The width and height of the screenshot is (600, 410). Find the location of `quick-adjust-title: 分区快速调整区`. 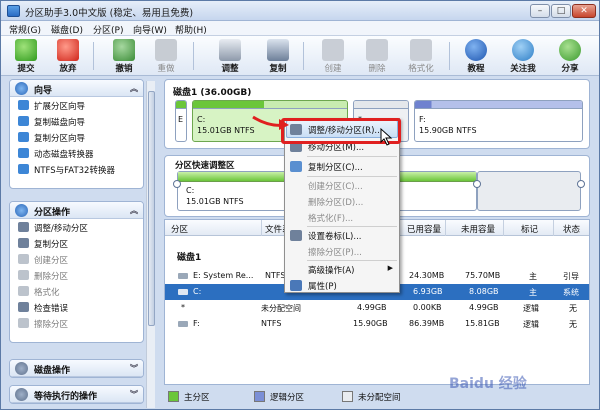

quick-adjust-title: 分区快速调整区 is located at coordinates (205, 166).